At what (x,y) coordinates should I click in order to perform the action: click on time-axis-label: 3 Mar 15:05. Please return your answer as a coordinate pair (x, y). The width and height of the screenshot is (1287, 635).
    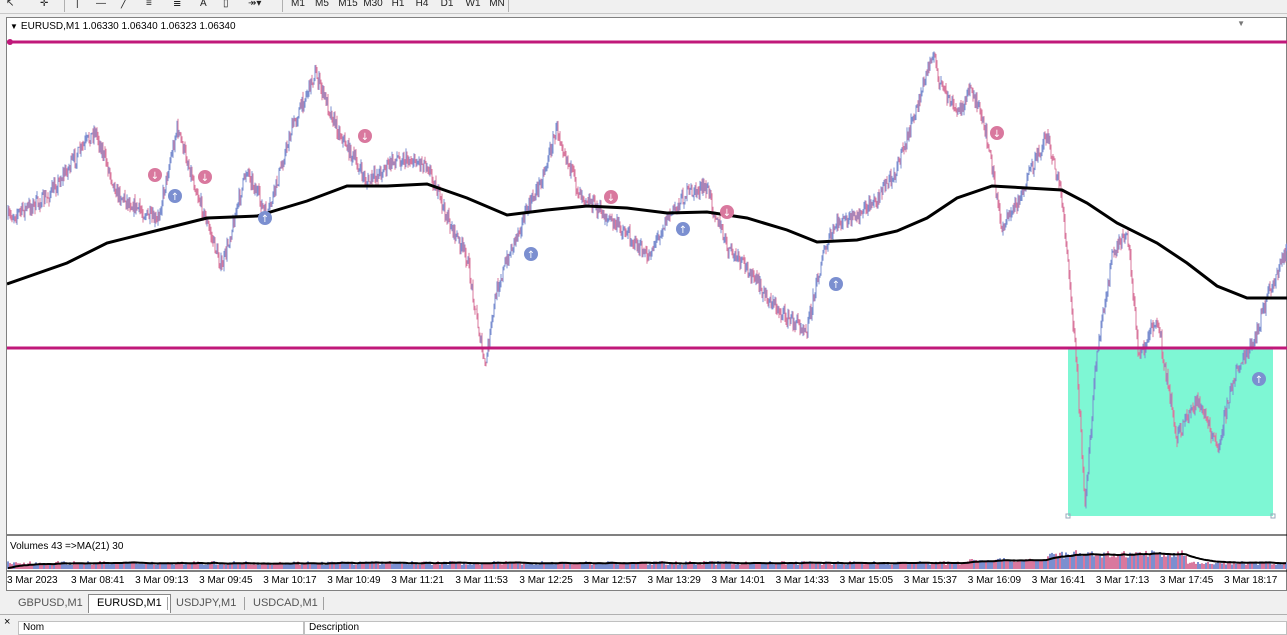
    Looking at the image, I should click on (866, 580).